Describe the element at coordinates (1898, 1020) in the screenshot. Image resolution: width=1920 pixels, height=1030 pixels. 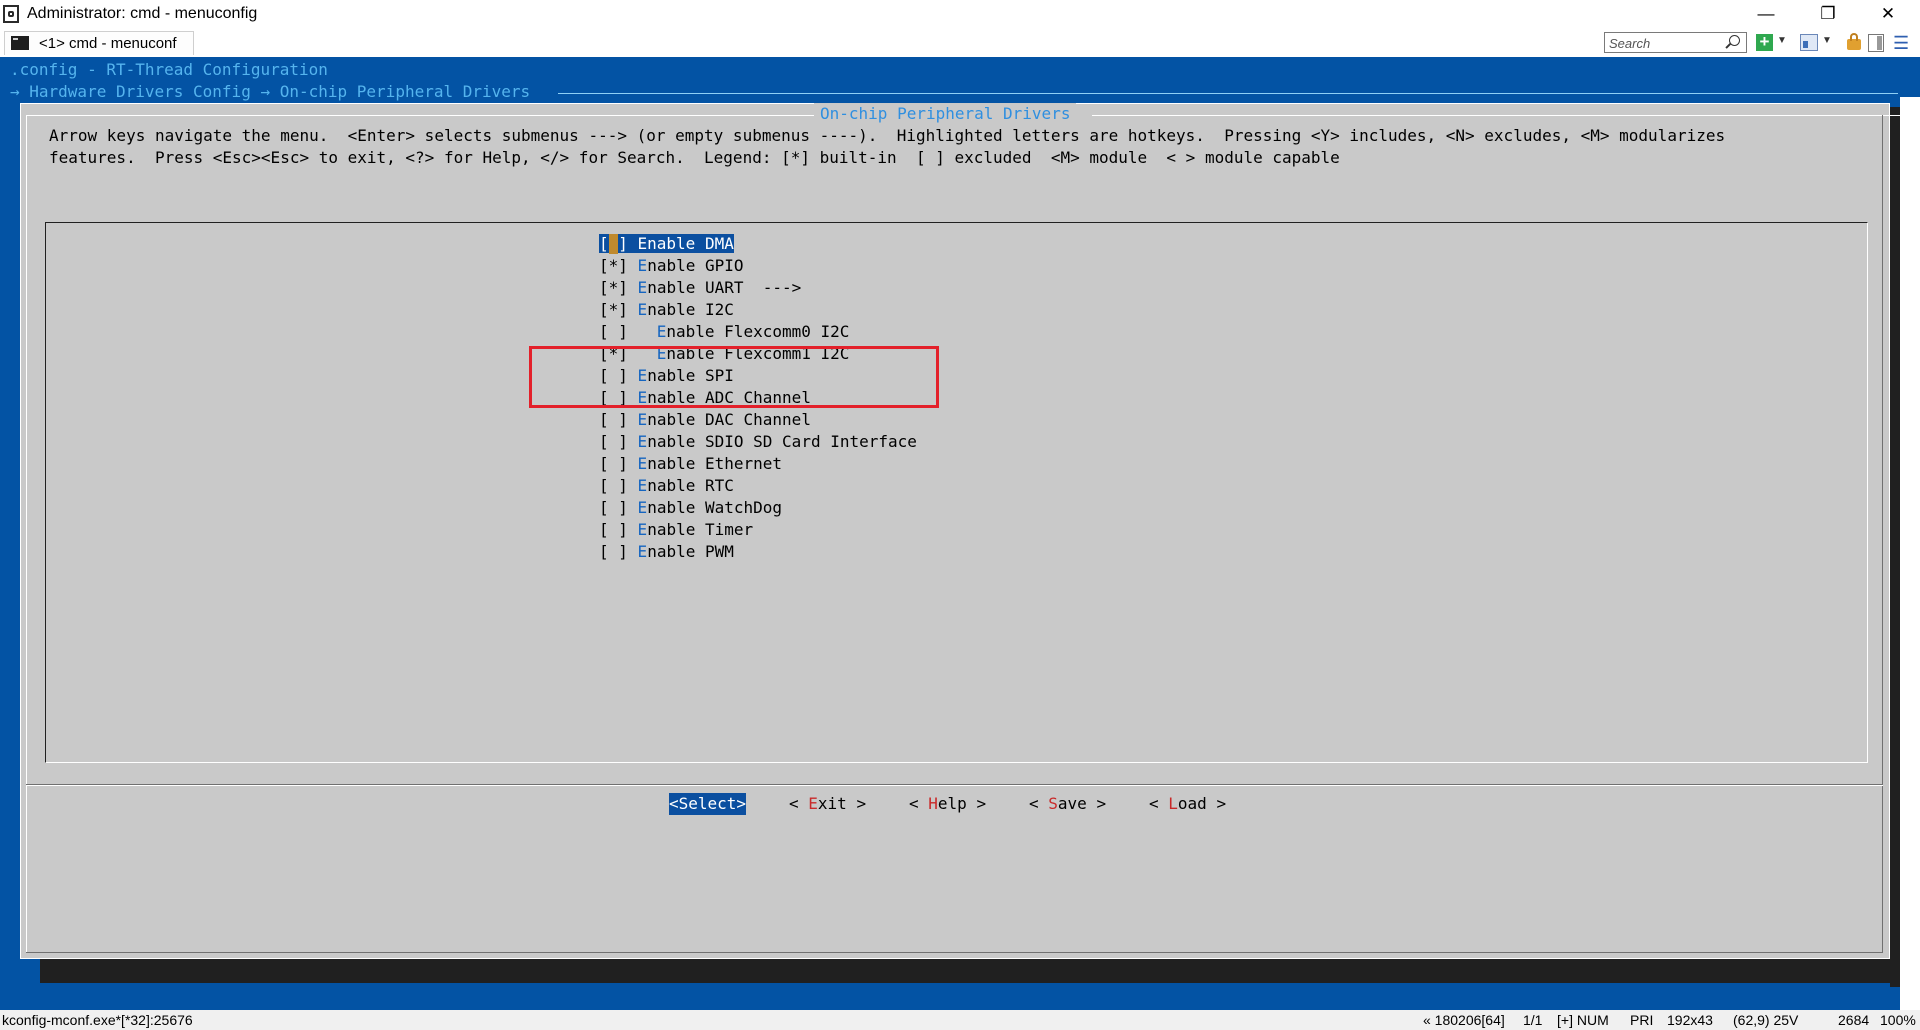
I see `status-zoom: 100%` at that location.